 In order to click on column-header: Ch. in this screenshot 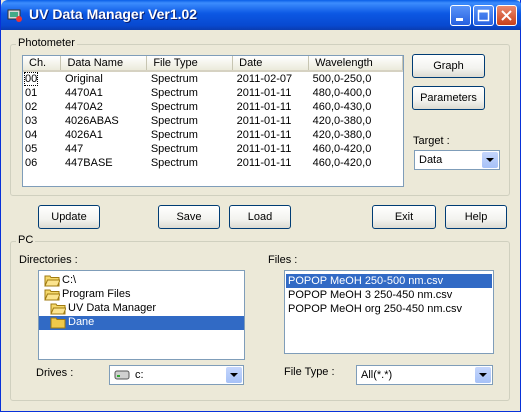, I will do `click(42, 64)`.